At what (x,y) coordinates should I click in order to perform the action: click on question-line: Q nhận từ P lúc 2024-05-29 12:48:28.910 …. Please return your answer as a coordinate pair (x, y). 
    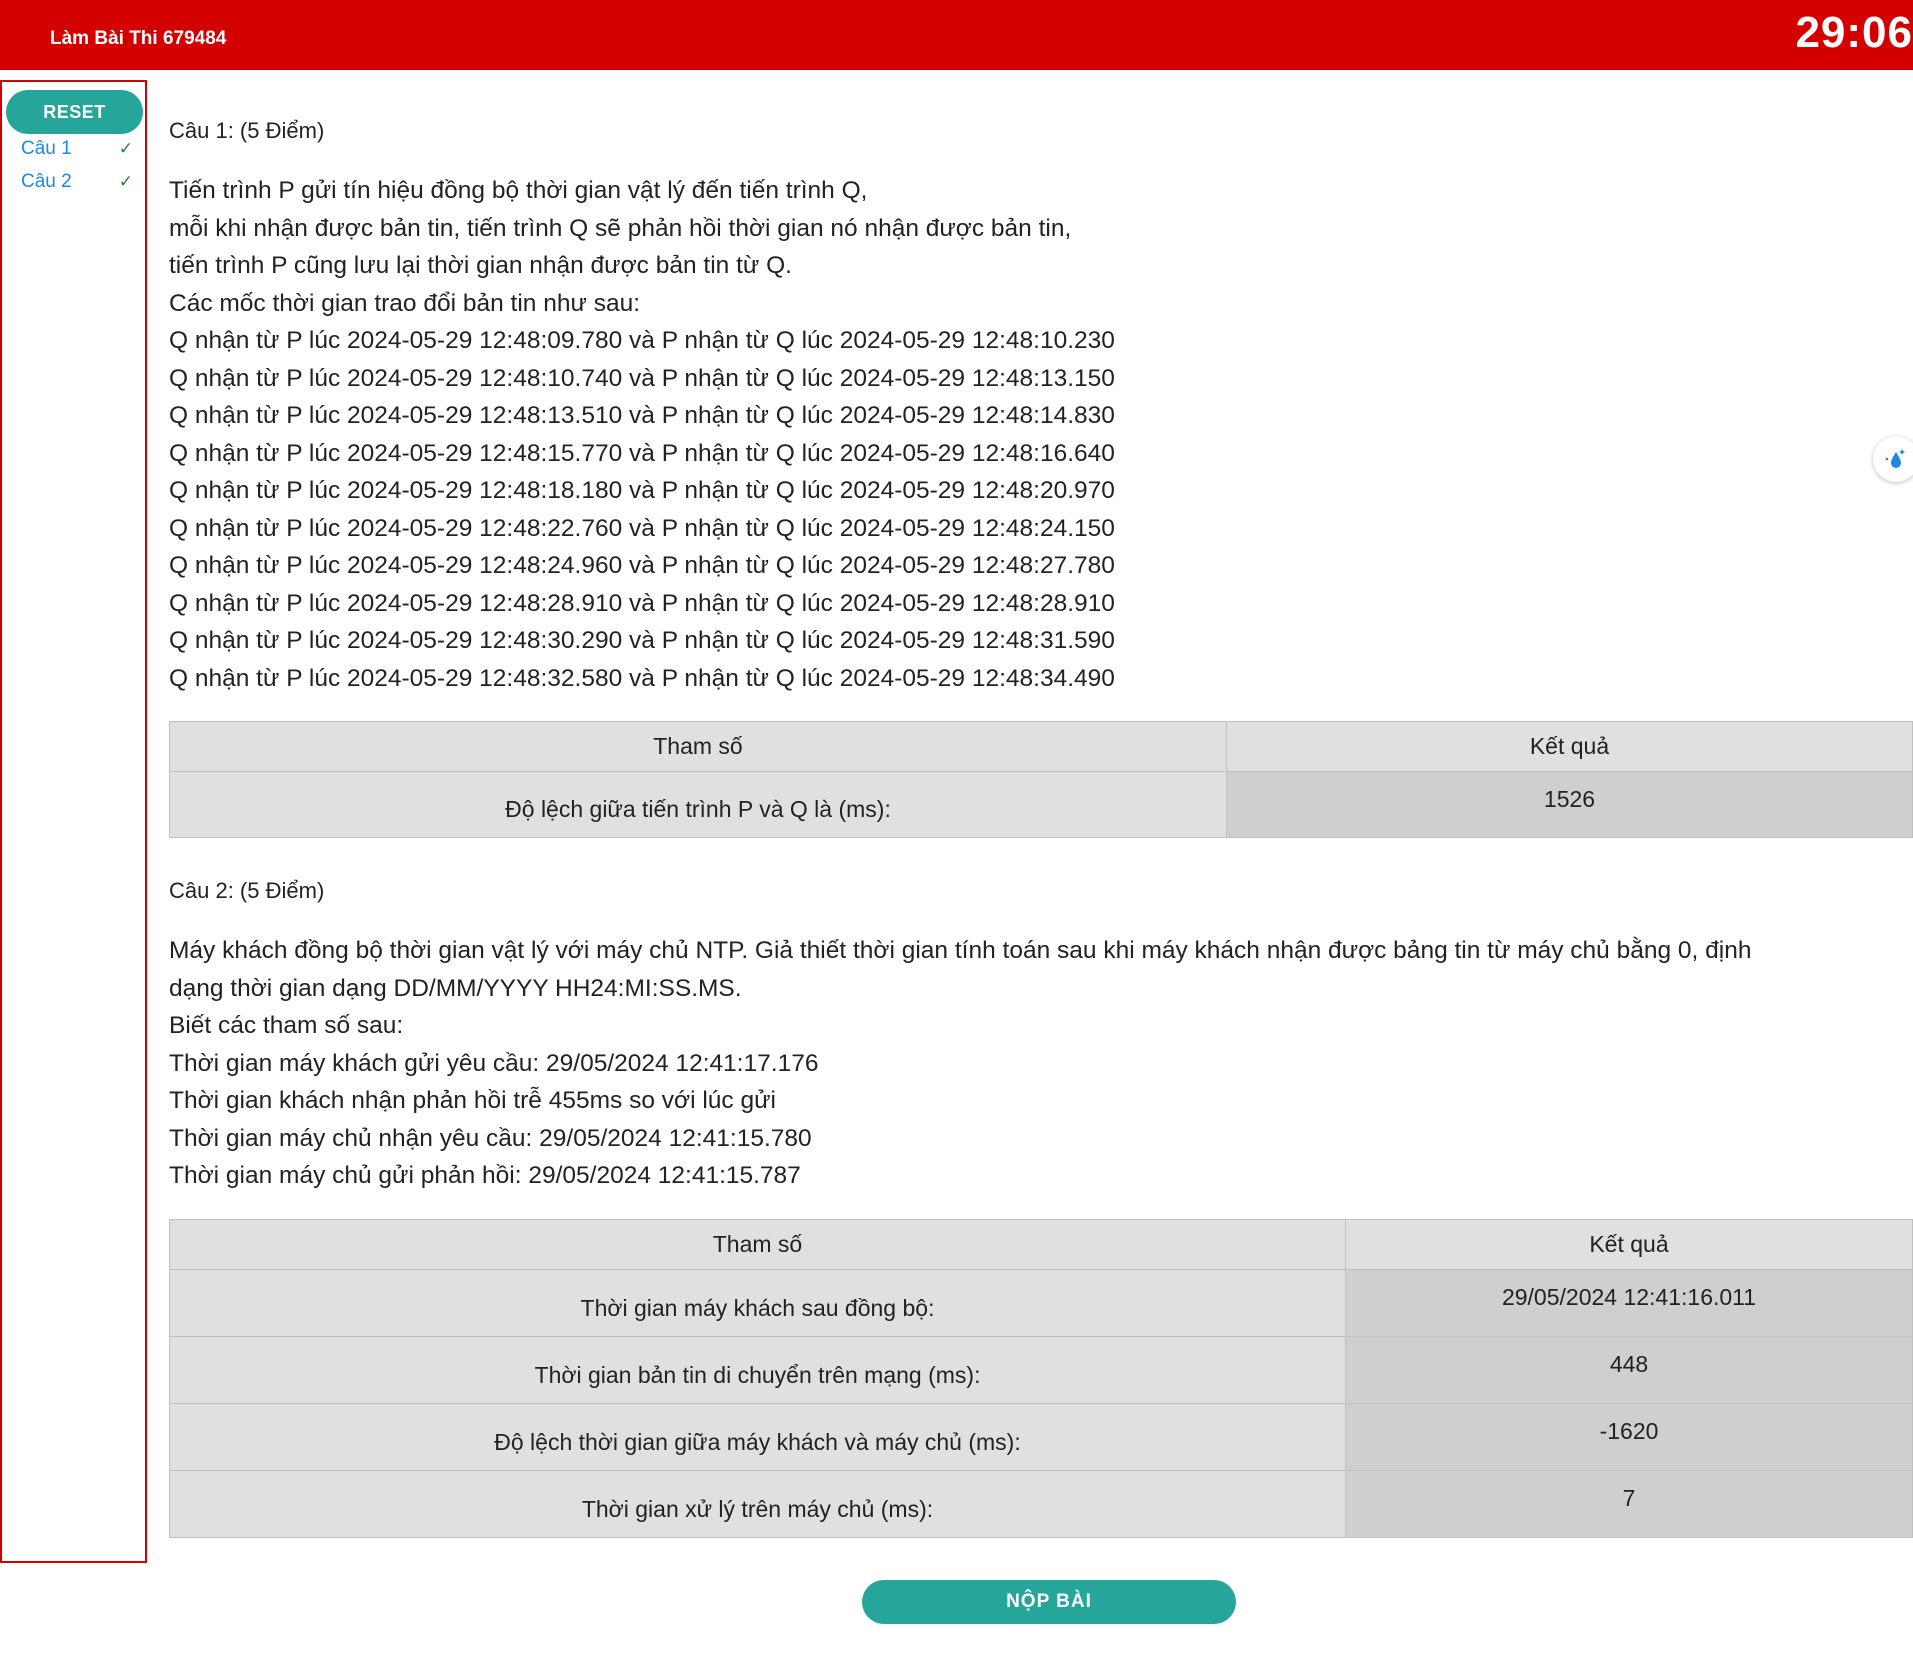
    Looking at the image, I should click on (642, 603).